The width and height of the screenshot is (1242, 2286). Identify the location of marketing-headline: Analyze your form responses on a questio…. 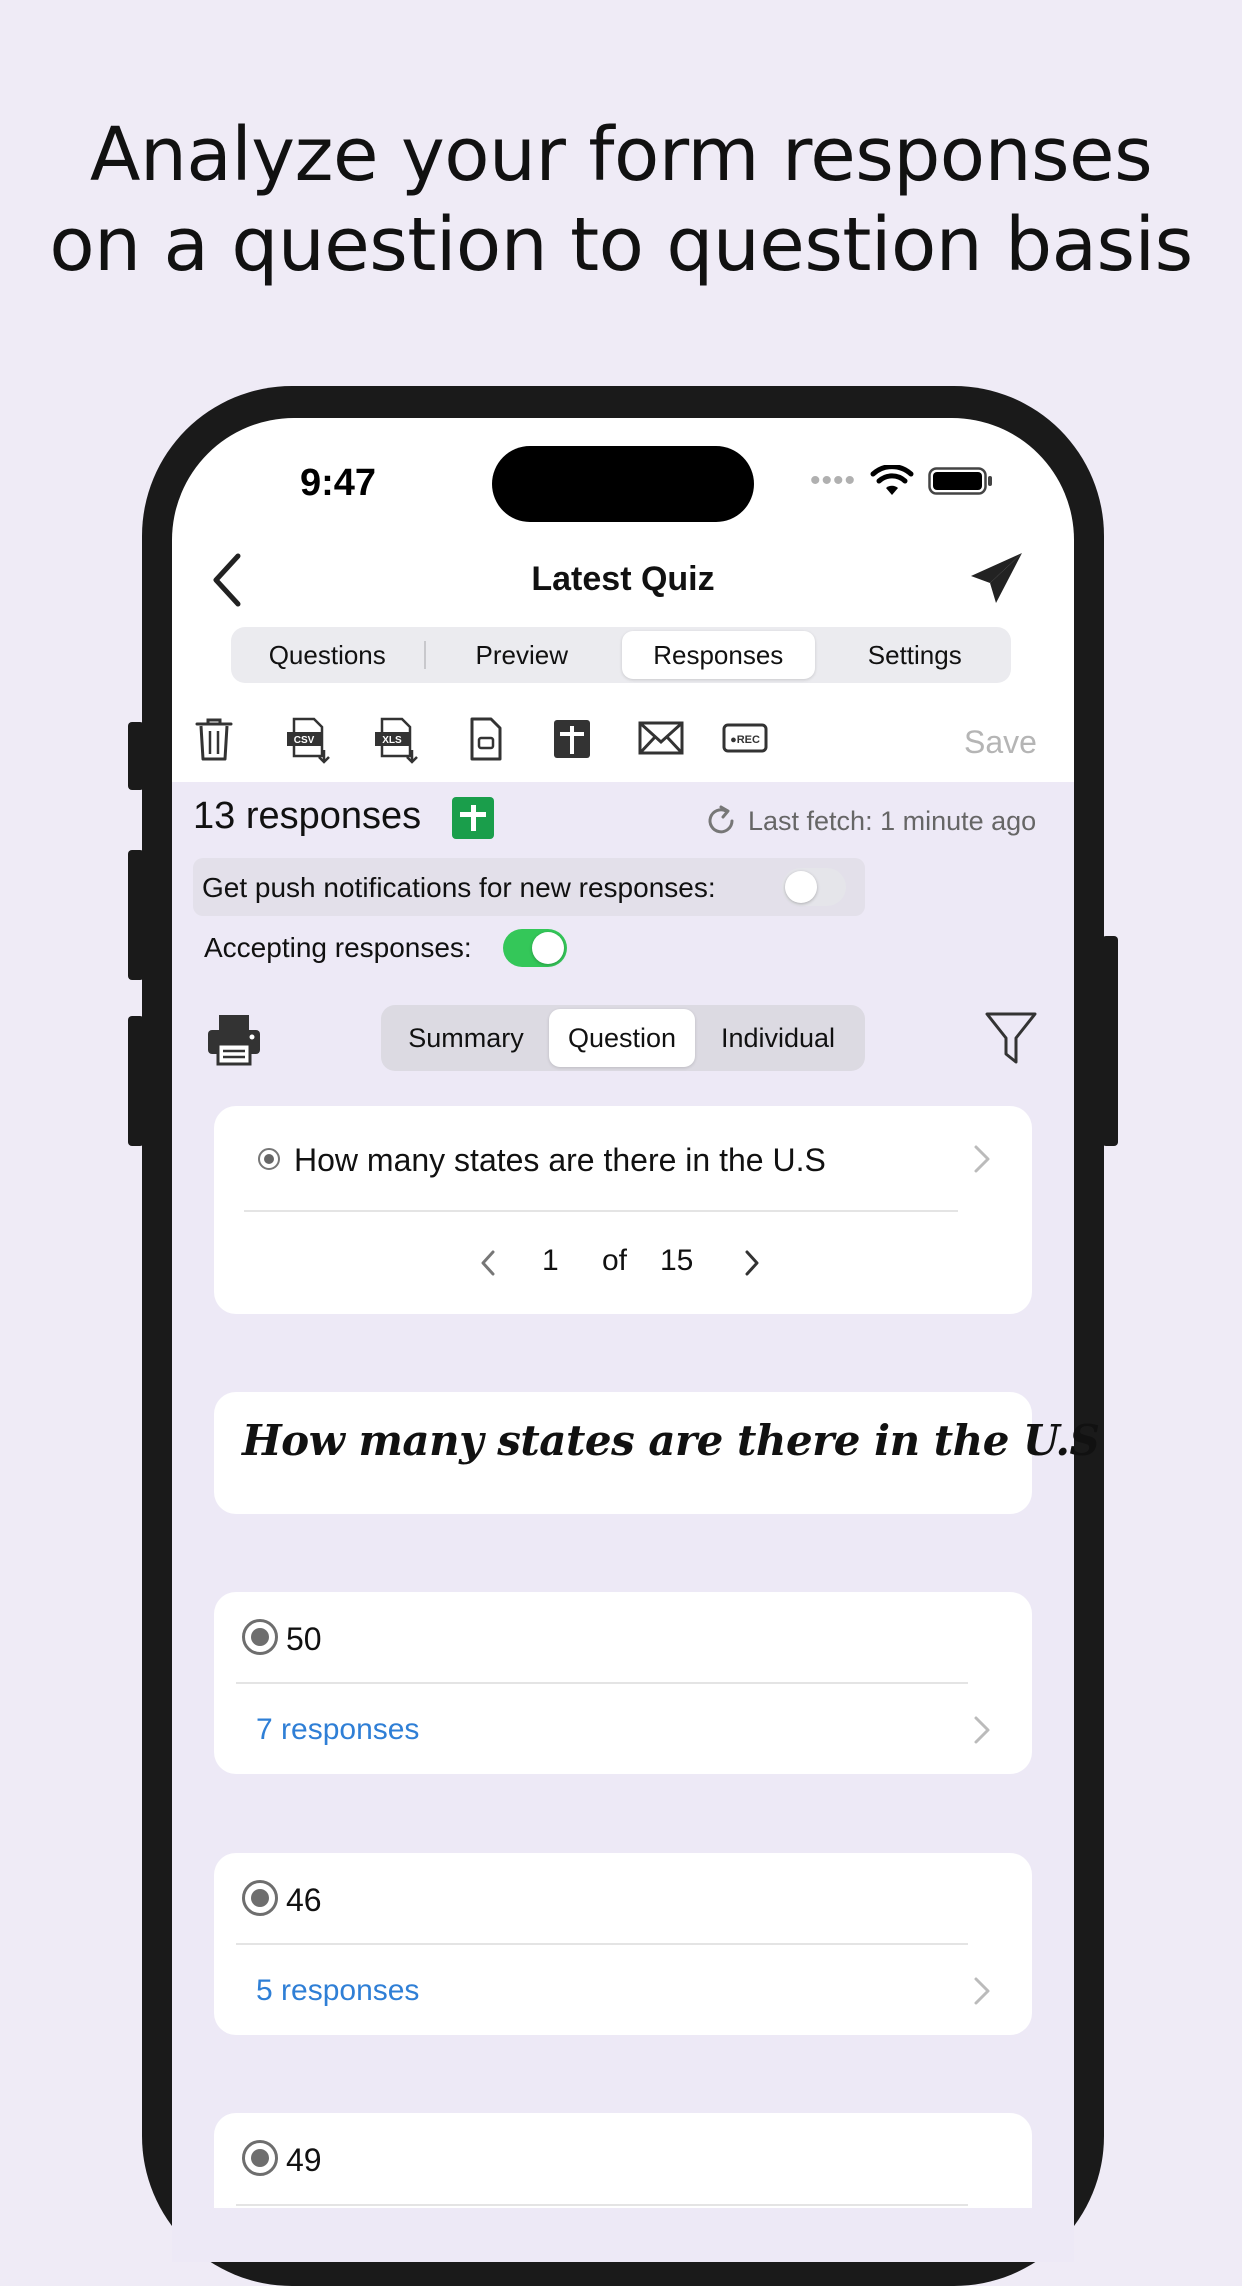
(621, 200).